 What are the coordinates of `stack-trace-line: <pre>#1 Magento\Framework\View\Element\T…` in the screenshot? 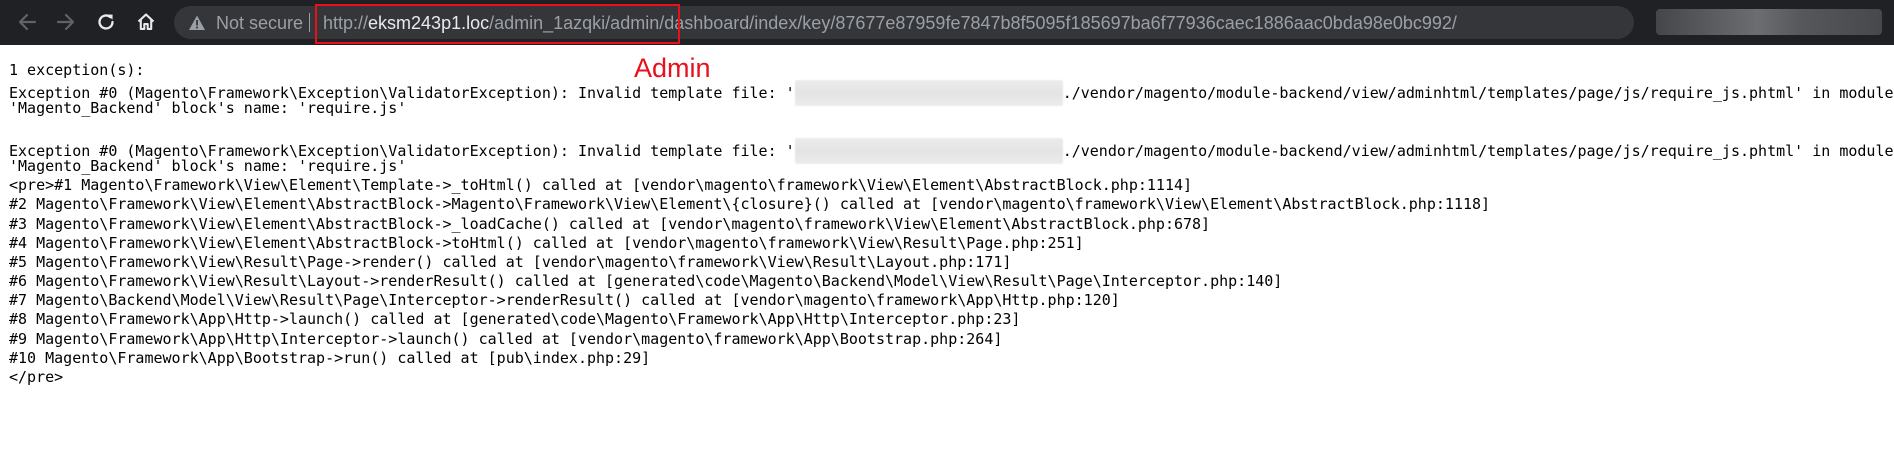 It's located at (601, 185).